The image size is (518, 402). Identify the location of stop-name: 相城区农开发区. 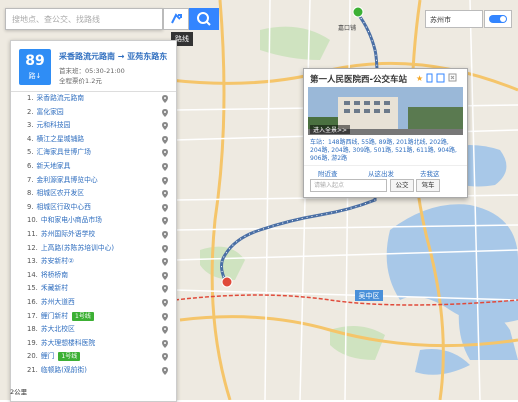
(60, 193).